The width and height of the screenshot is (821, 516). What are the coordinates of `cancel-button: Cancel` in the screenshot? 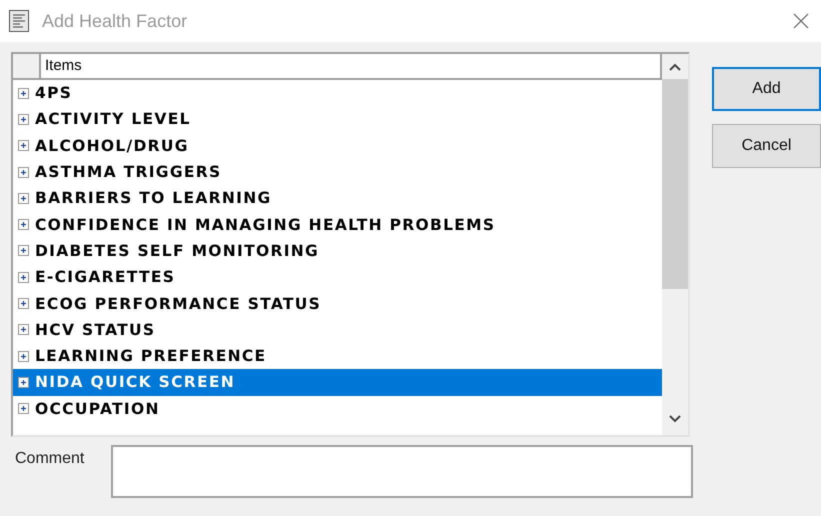 It's located at (766, 146).